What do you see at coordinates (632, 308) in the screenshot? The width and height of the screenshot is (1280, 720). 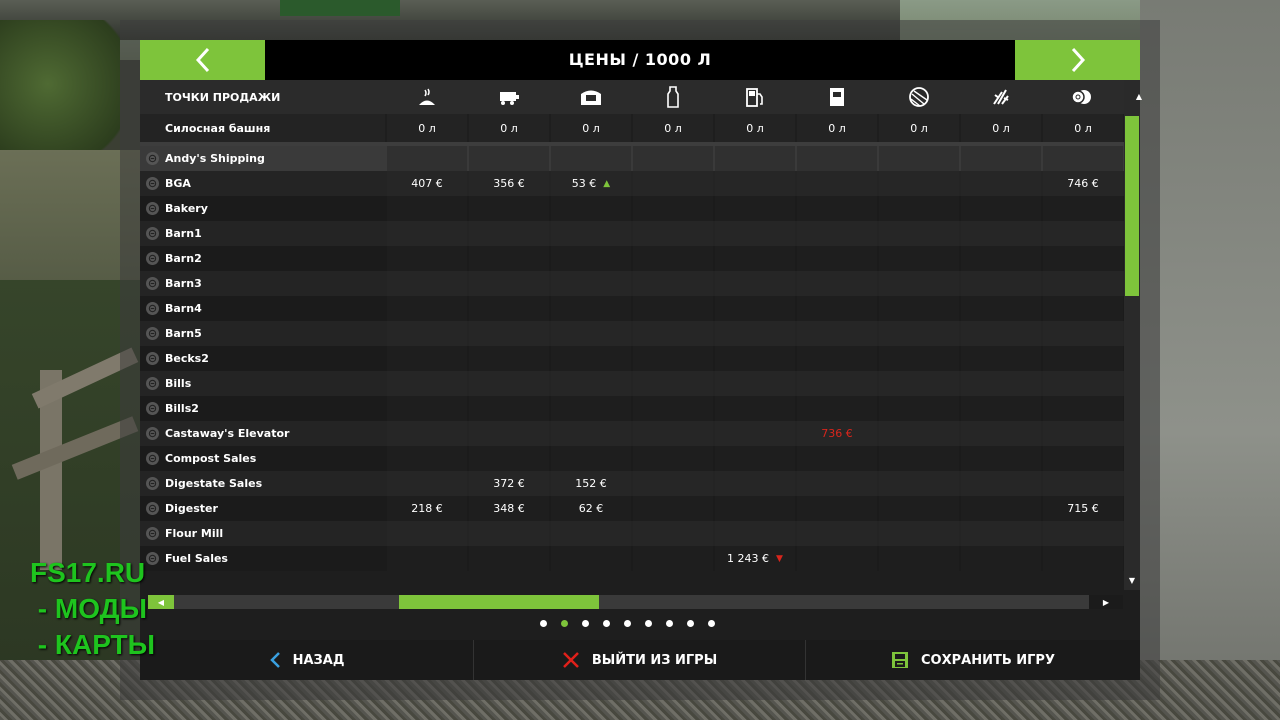 I see `table-row: Barn4` at bounding box center [632, 308].